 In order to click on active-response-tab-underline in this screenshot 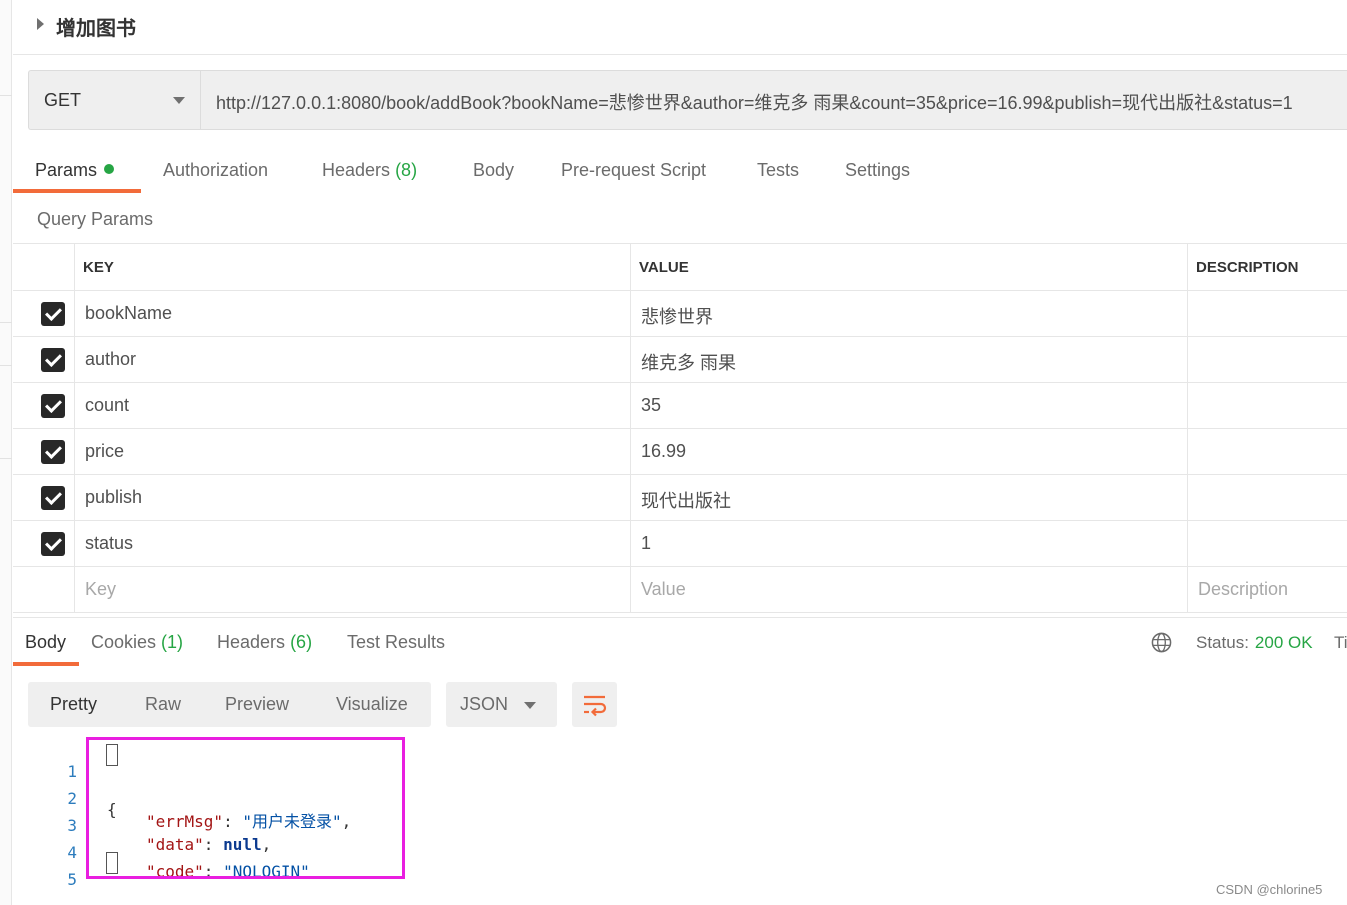, I will do `click(46, 664)`.